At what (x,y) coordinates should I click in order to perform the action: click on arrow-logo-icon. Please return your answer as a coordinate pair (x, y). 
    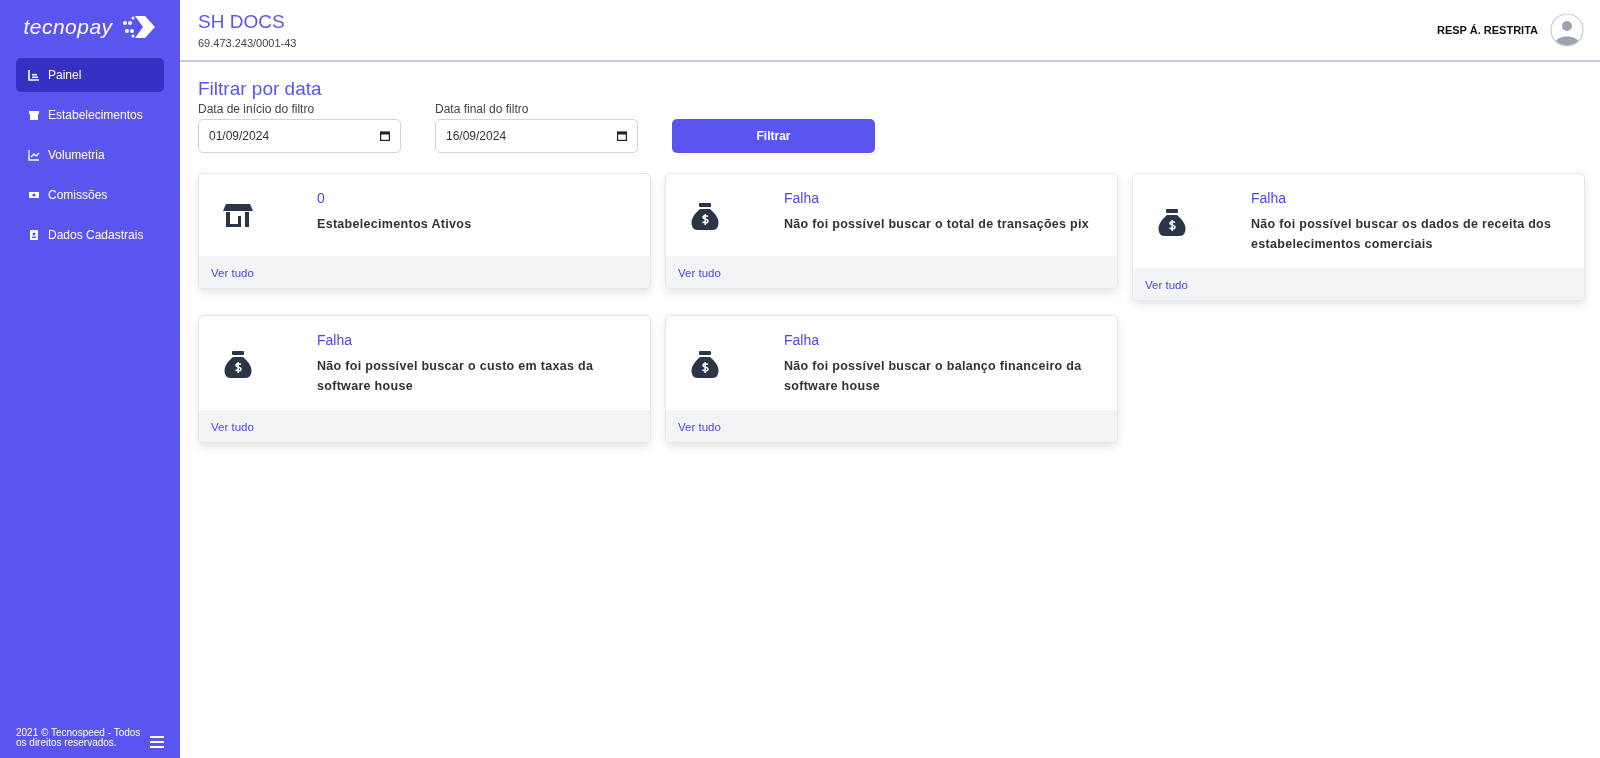
    Looking at the image, I should click on (138, 27).